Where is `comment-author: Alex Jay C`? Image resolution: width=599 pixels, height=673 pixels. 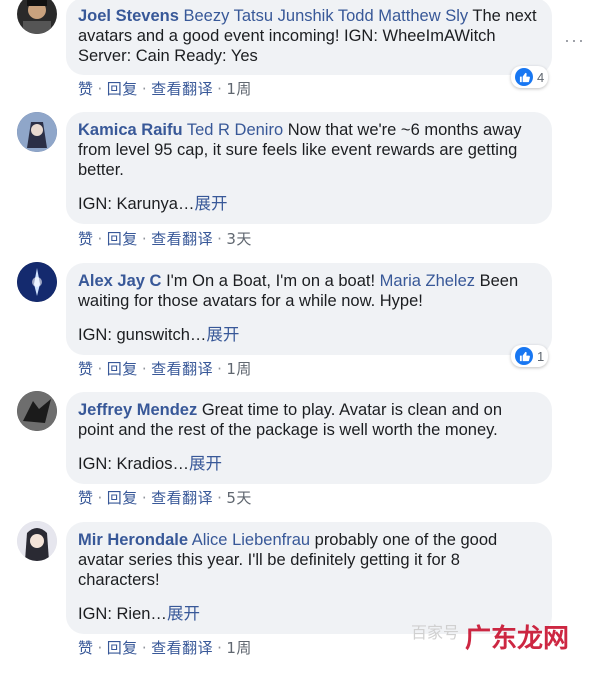 comment-author: Alex Jay C is located at coordinates (119, 281).